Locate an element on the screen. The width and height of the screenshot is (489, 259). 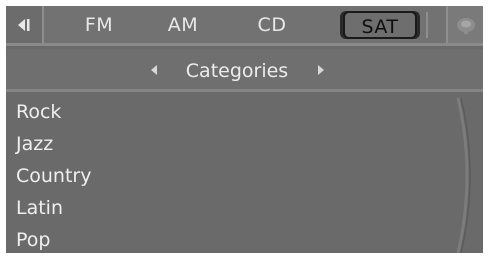
back-arrow-icon is located at coordinates (24, 24).